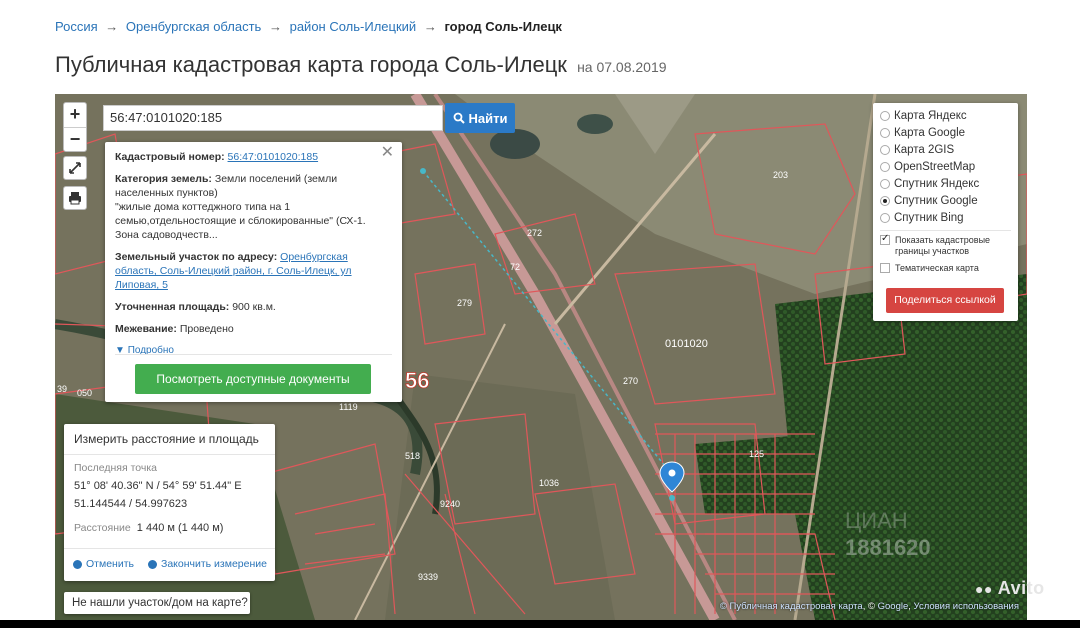 The height and width of the screenshot is (628, 1080). I want to click on cadastral-number-row: Кадастровый номер: 56:47:0101020:185, so click(253, 157).